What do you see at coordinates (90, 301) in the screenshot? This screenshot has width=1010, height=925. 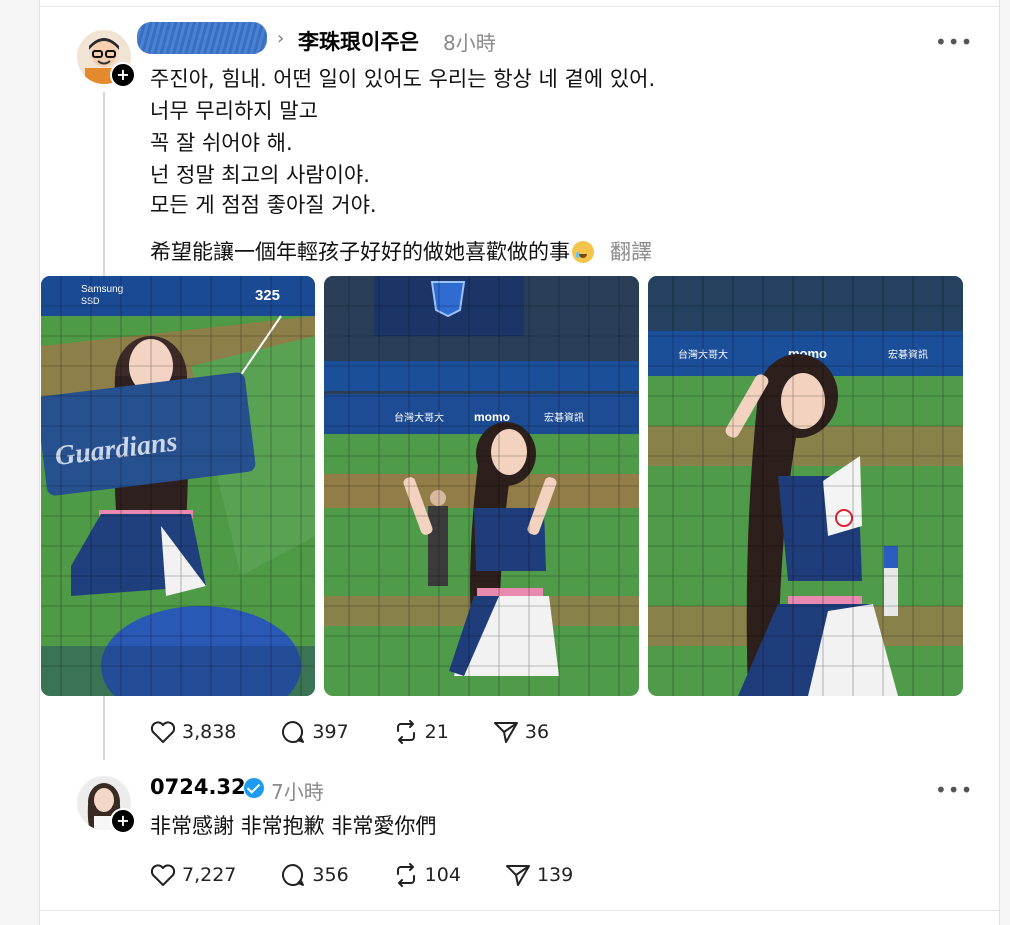 I see `scoreboard-sub: SSD` at bounding box center [90, 301].